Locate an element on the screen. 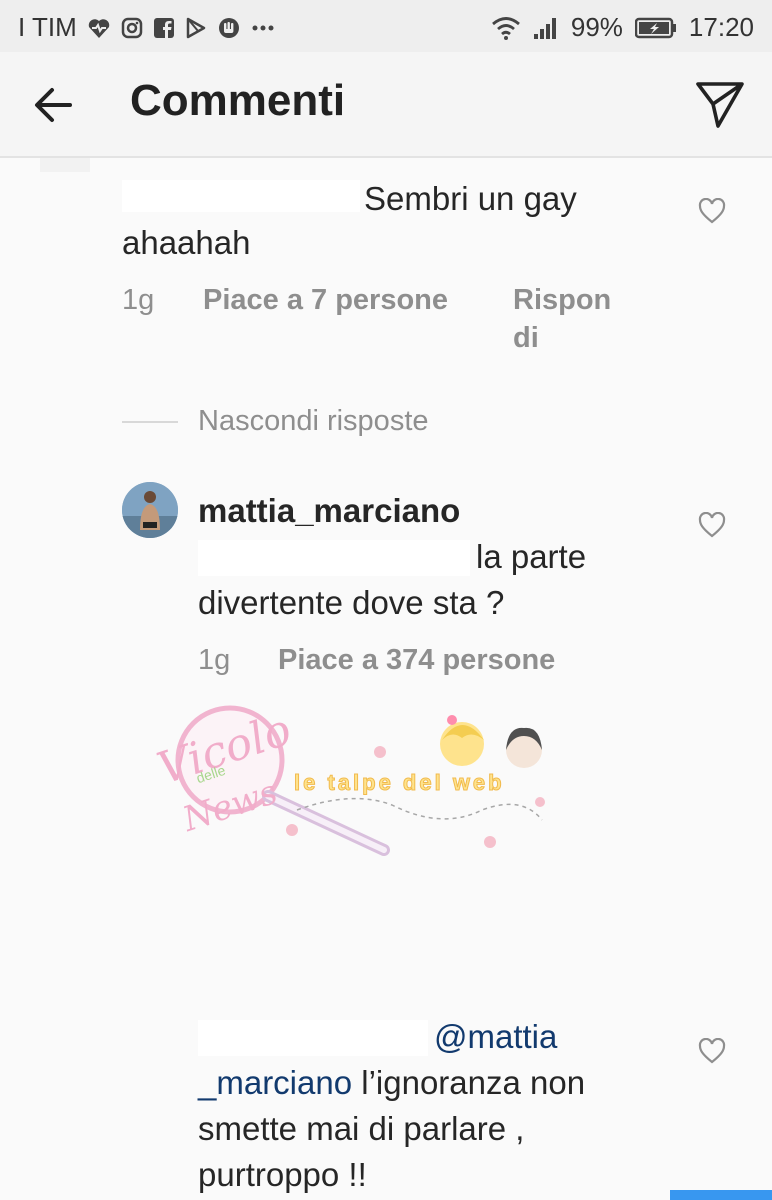 The height and width of the screenshot is (1200, 772). reply2-text-rest: l’ignoranza non is located at coordinates (469, 1082).